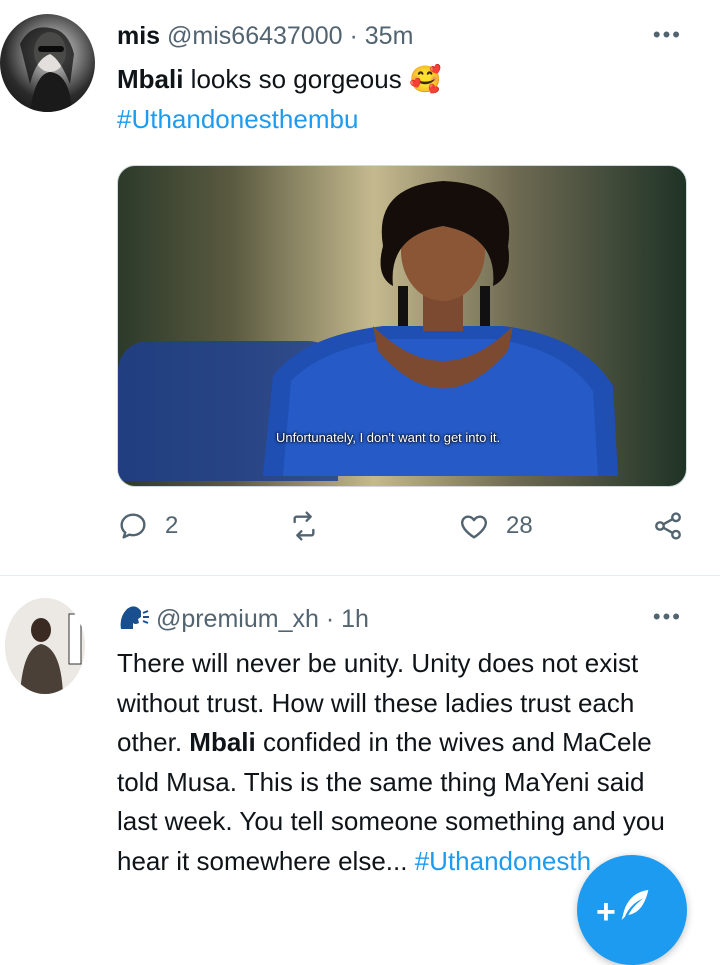 The height and width of the screenshot is (965, 720). Describe the element at coordinates (503, 861) in the screenshot. I see `hashtag-link: #Uthandonesth` at that location.